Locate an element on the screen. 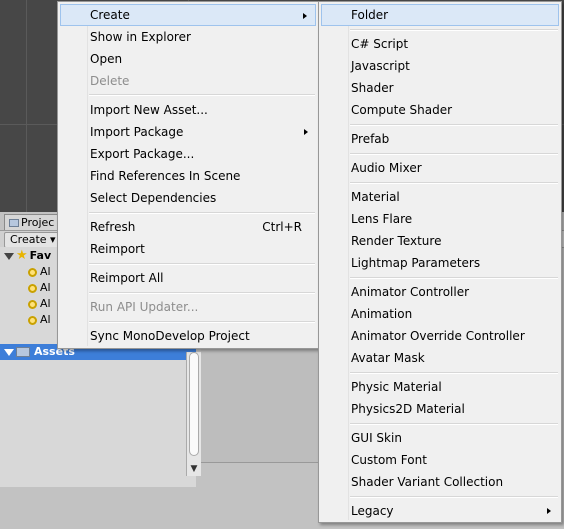 The image size is (564, 529). menu-item-label: Find References In Scene is located at coordinates (165, 176).